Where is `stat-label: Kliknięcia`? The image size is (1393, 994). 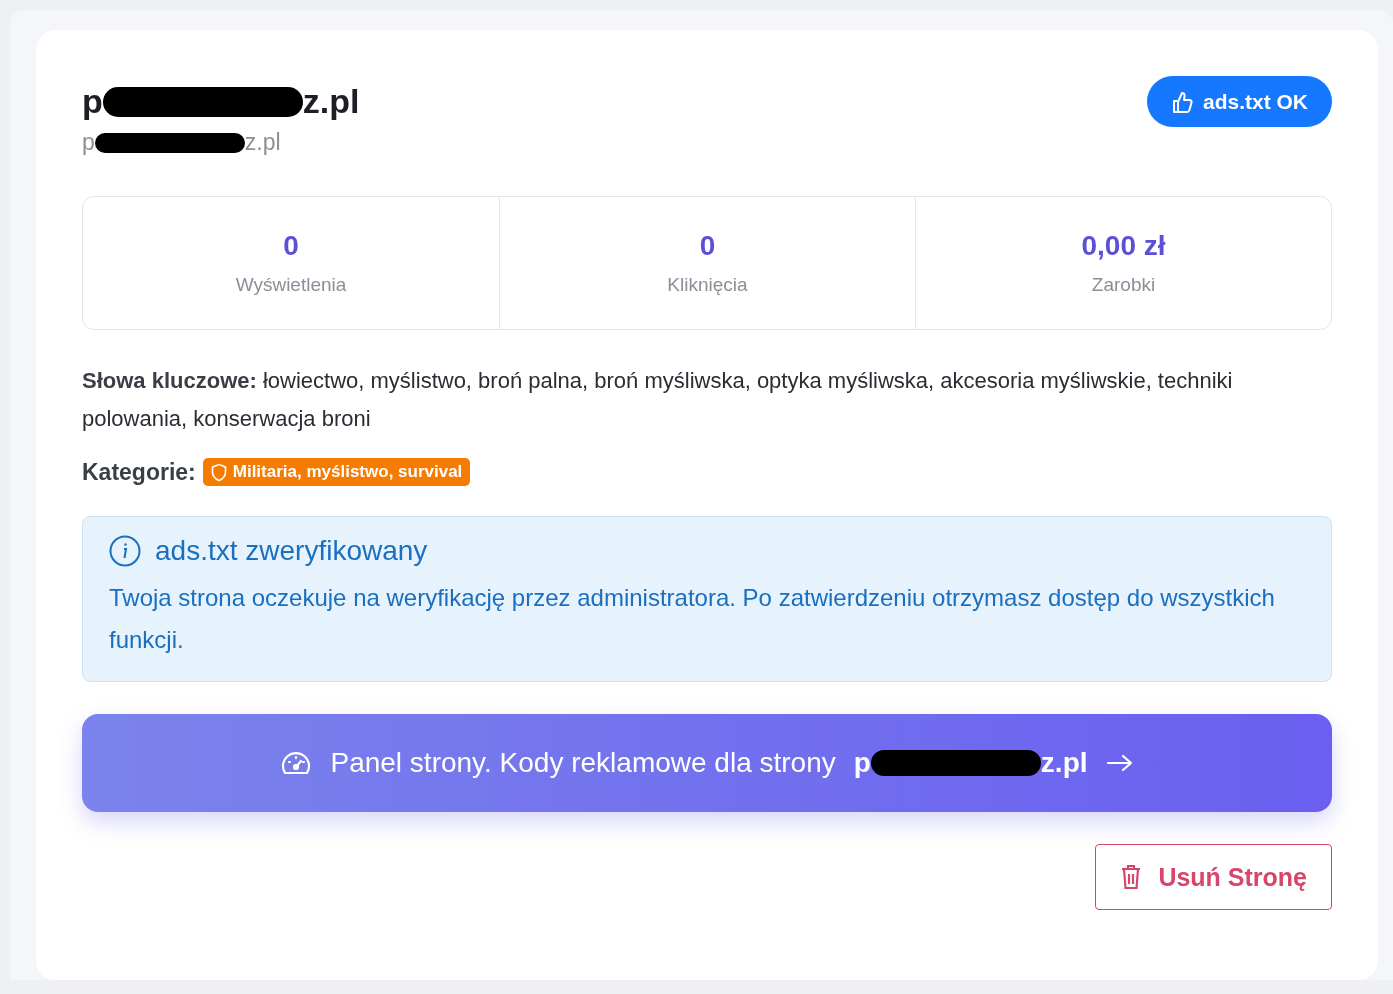 stat-label: Kliknięcia is located at coordinates (707, 285).